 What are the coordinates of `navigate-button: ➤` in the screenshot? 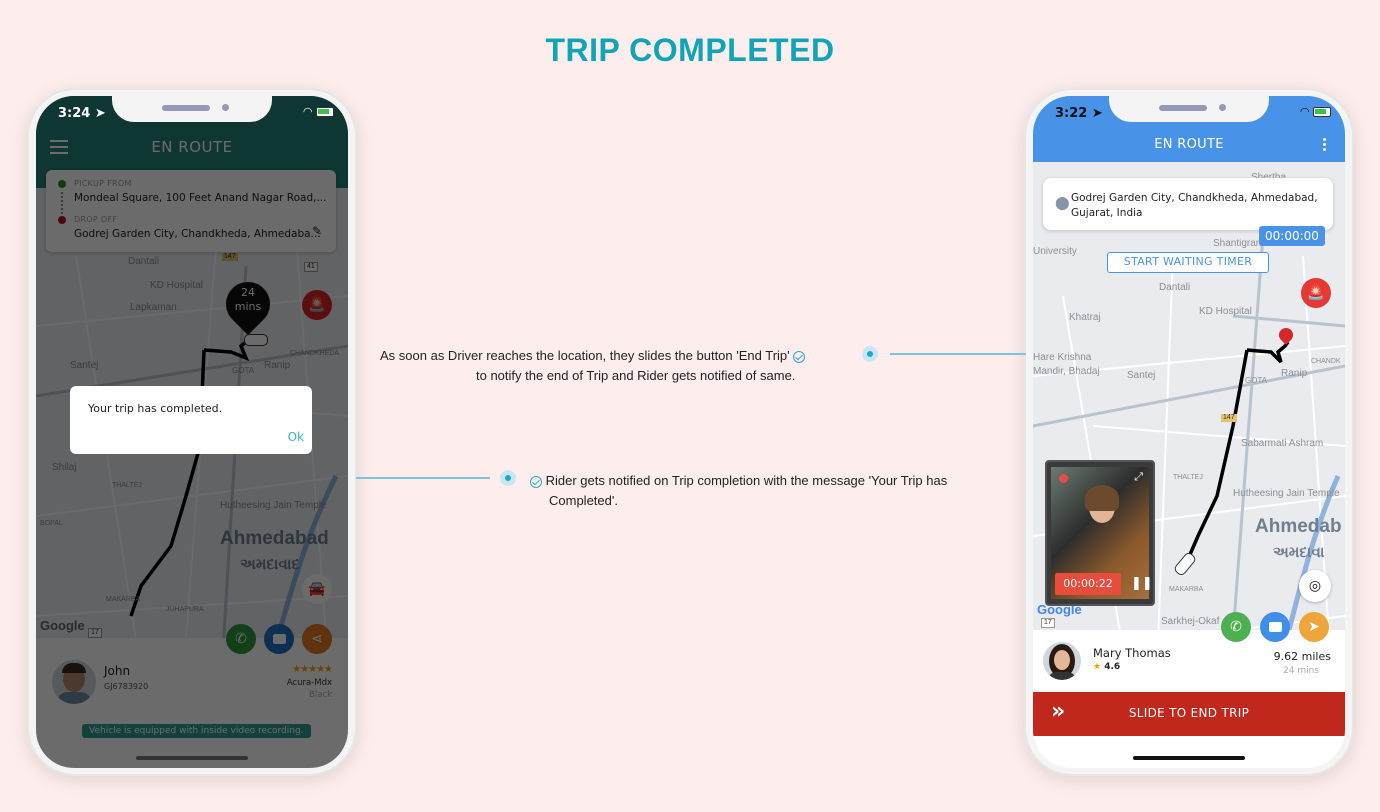 It's located at (1314, 627).